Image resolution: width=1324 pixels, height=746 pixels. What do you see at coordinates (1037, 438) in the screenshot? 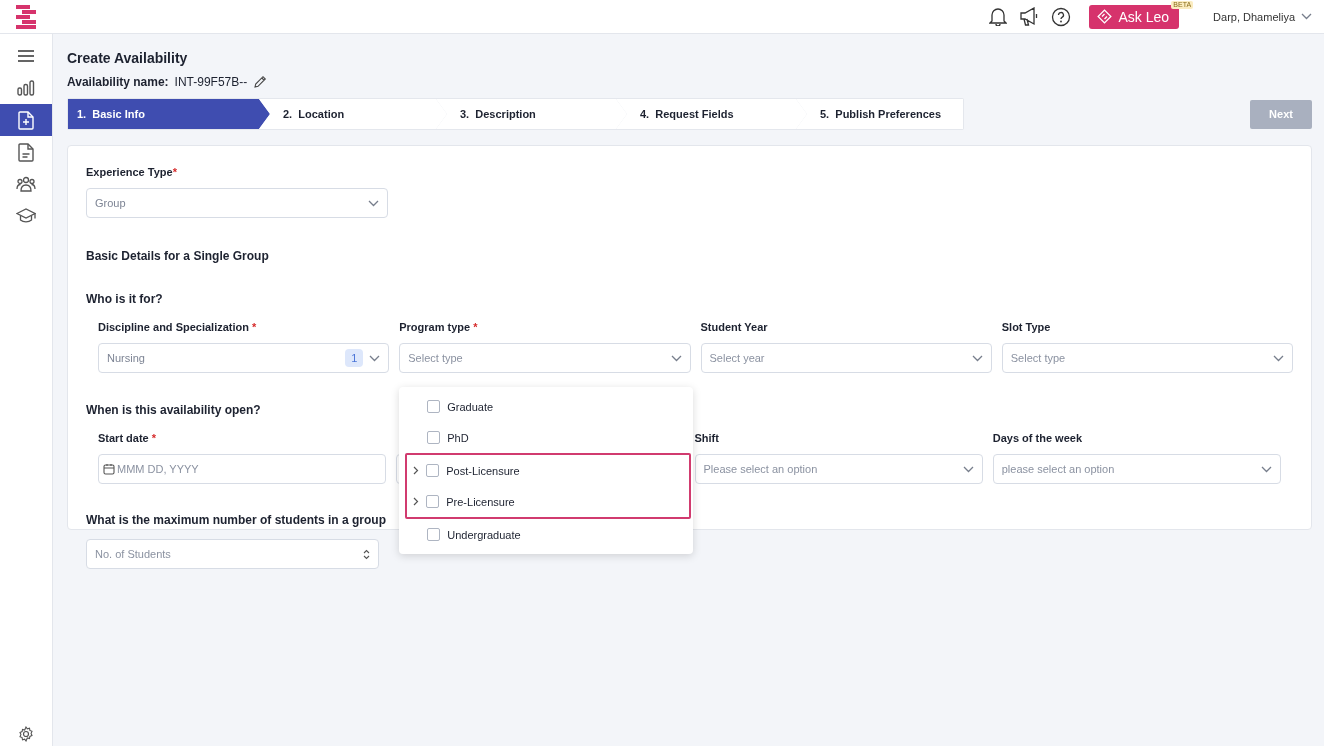
I see `field-label: Days of the week` at bounding box center [1037, 438].